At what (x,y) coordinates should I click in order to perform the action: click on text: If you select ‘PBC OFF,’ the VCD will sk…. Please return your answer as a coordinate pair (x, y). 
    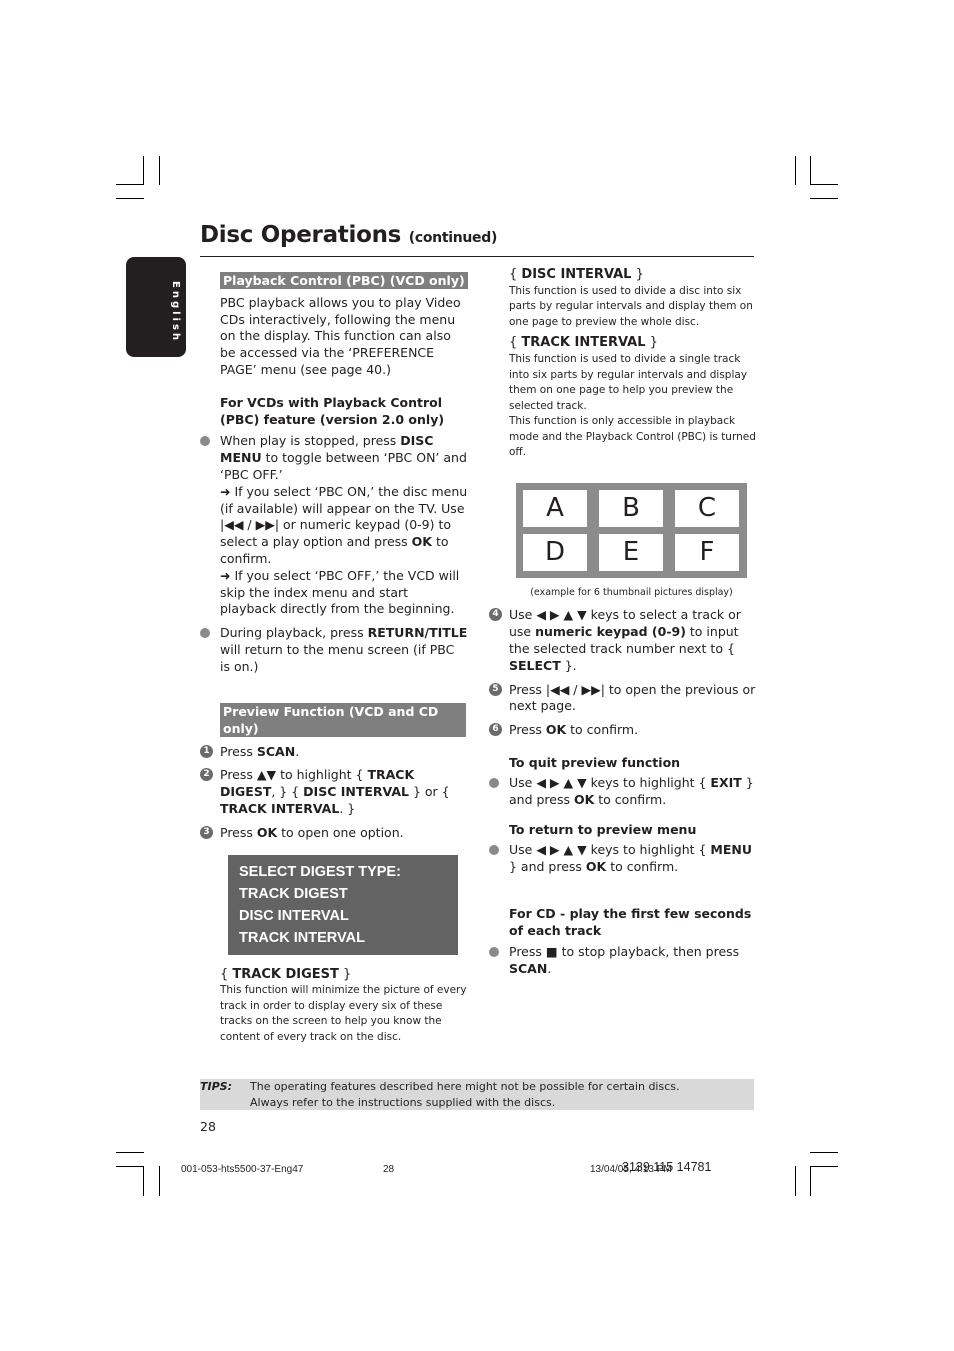
    Looking at the image, I should click on (340, 592).